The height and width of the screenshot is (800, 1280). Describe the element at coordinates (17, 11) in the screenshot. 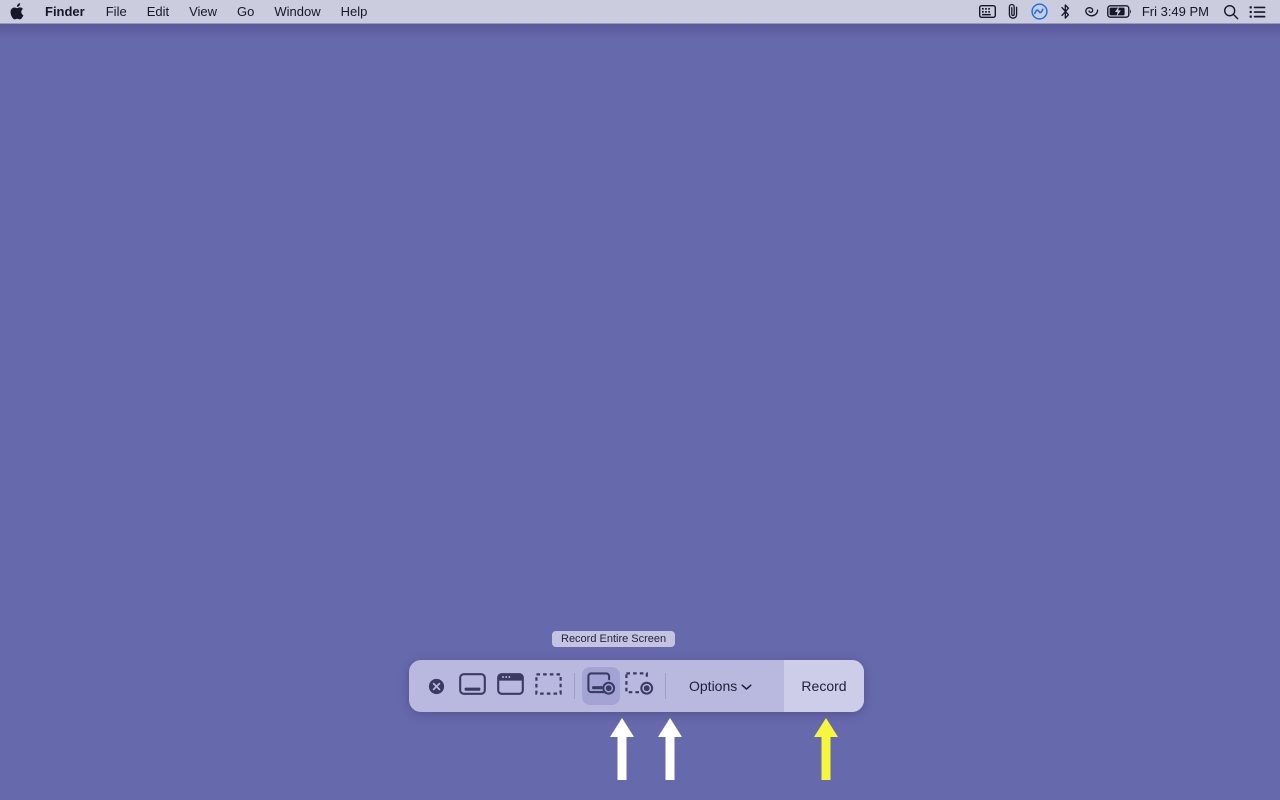

I see `apple-logo-icon` at that location.